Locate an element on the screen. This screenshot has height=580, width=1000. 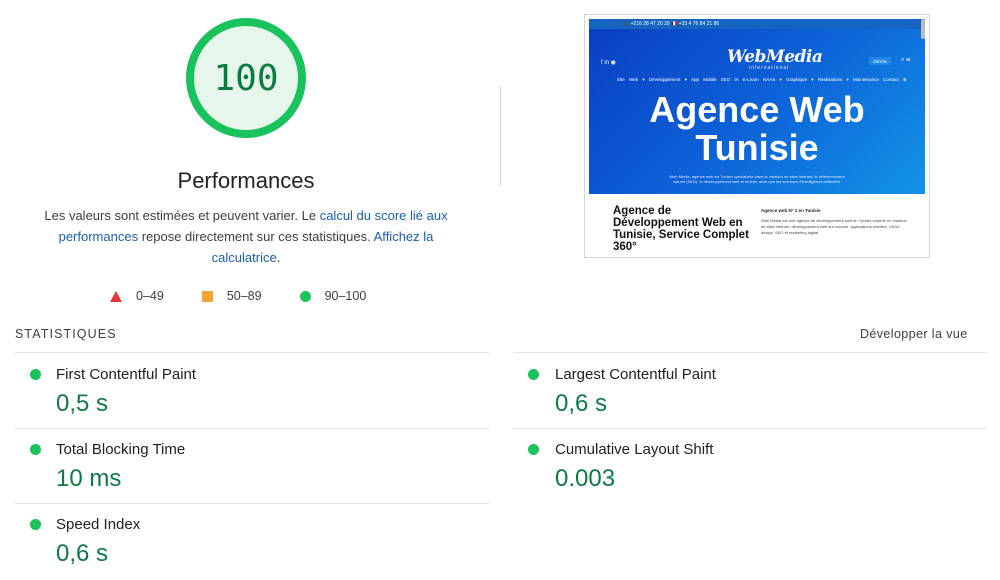
metric-value-lcp: 0,6 s is located at coordinates (581, 403).